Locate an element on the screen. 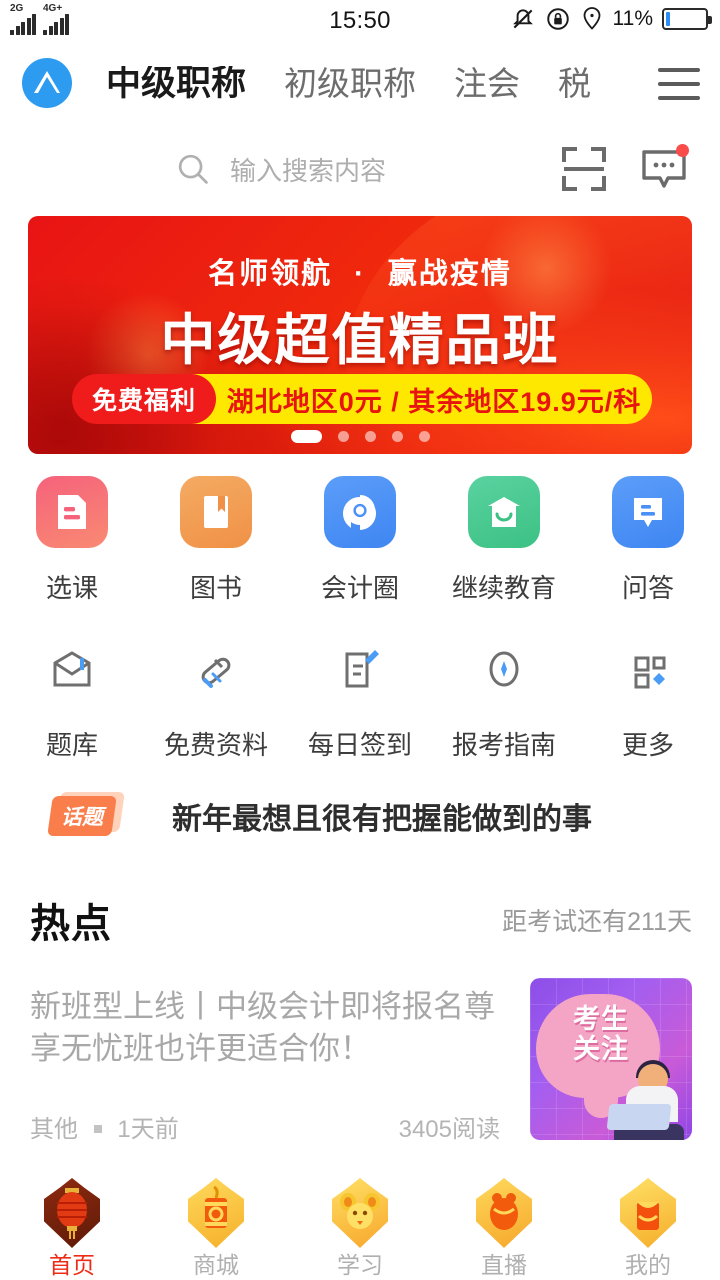  exam-countdown: 距考试还有211天 is located at coordinates (597, 922).